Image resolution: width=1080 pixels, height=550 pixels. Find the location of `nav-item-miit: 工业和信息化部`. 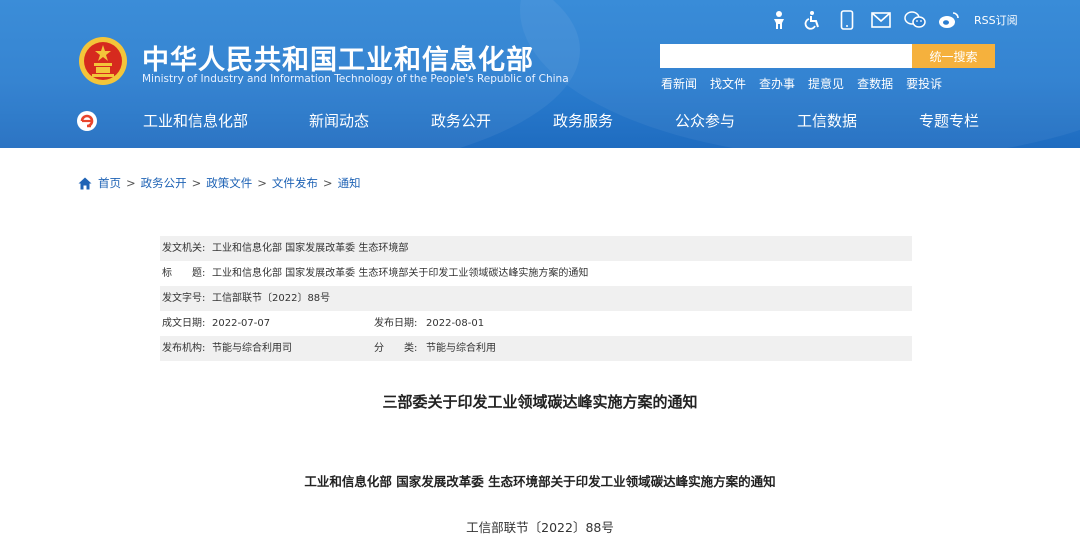

nav-item-miit: 工业和信息化部 is located at coordinates (195, 120).